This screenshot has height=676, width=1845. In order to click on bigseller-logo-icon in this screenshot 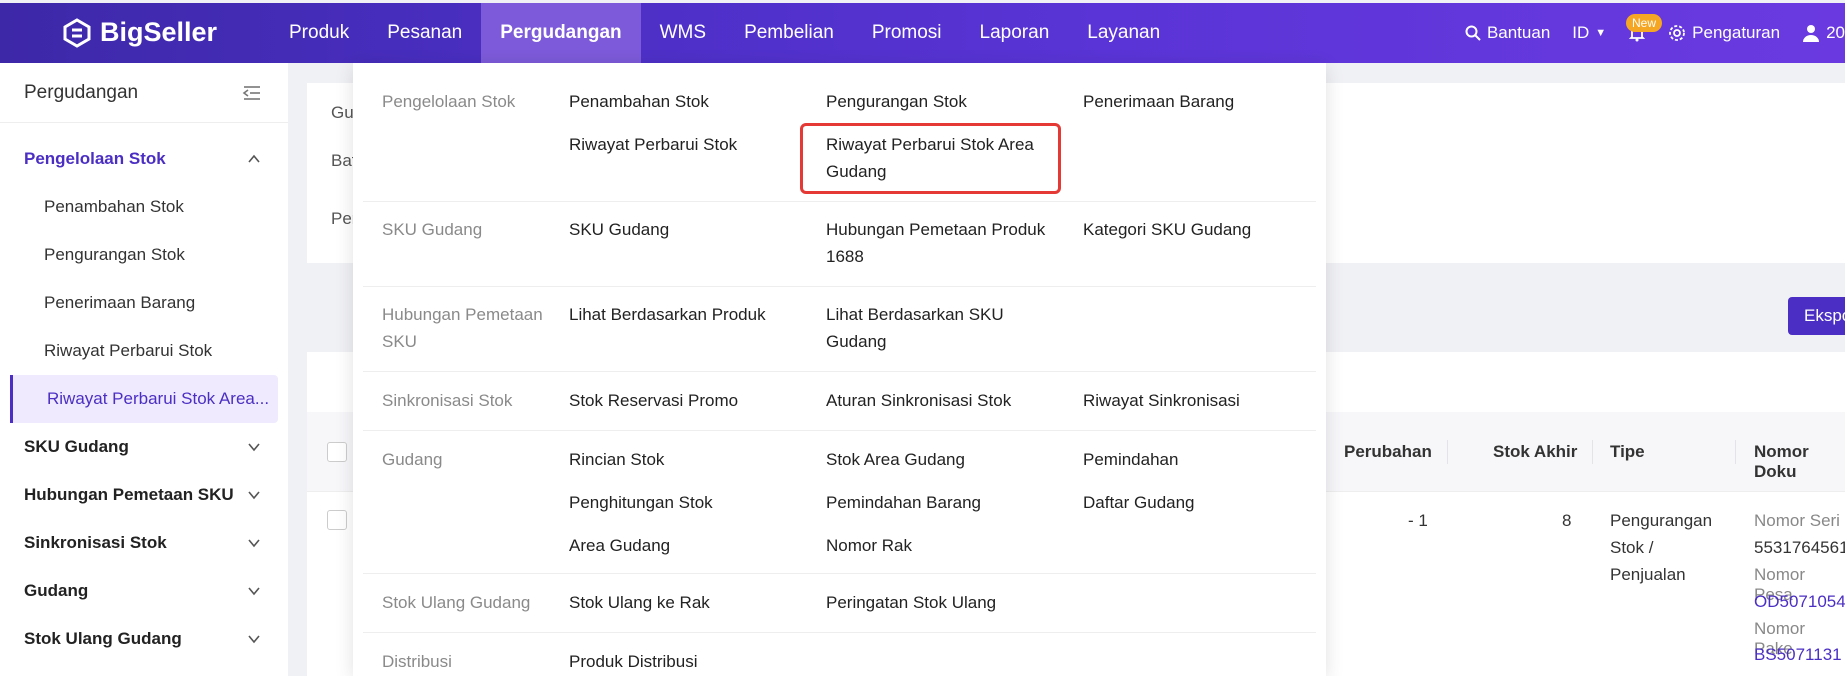, I will do `click(77, 32)`.